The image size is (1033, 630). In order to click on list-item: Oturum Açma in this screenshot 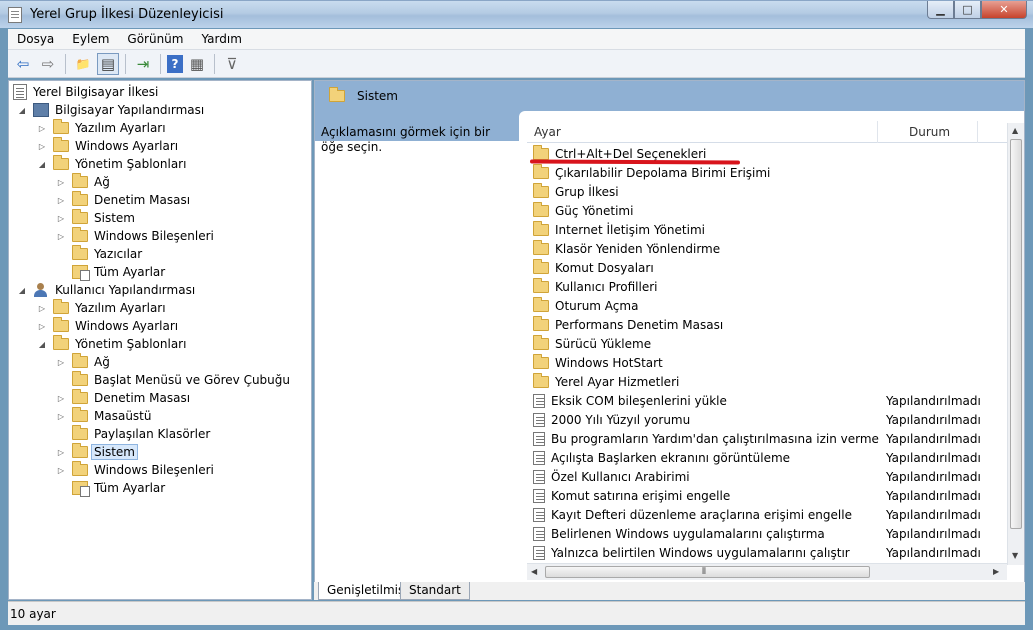, I will do `click(767, 305)`.